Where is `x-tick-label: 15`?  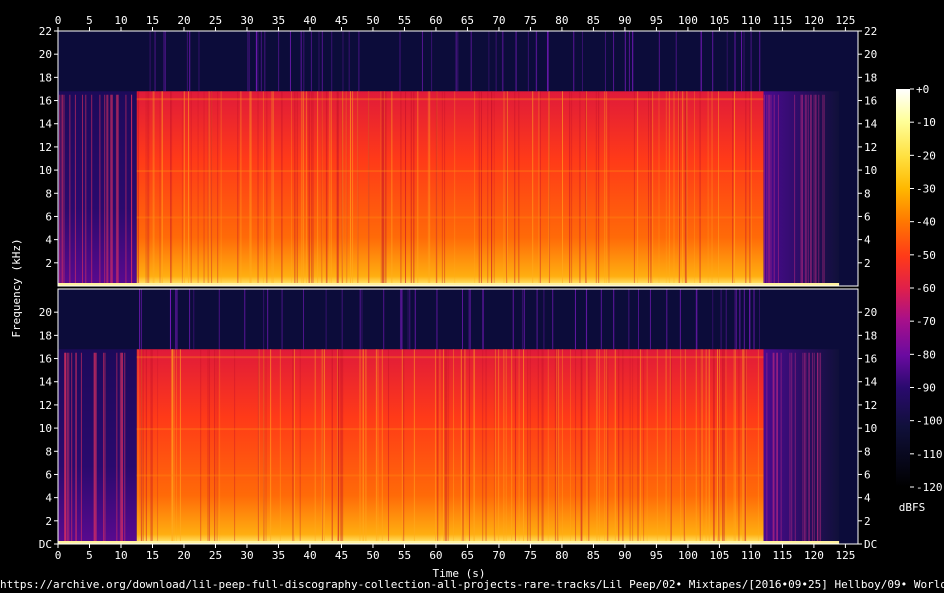
x-tick-label: 15 is located at coordinates (152, 555).